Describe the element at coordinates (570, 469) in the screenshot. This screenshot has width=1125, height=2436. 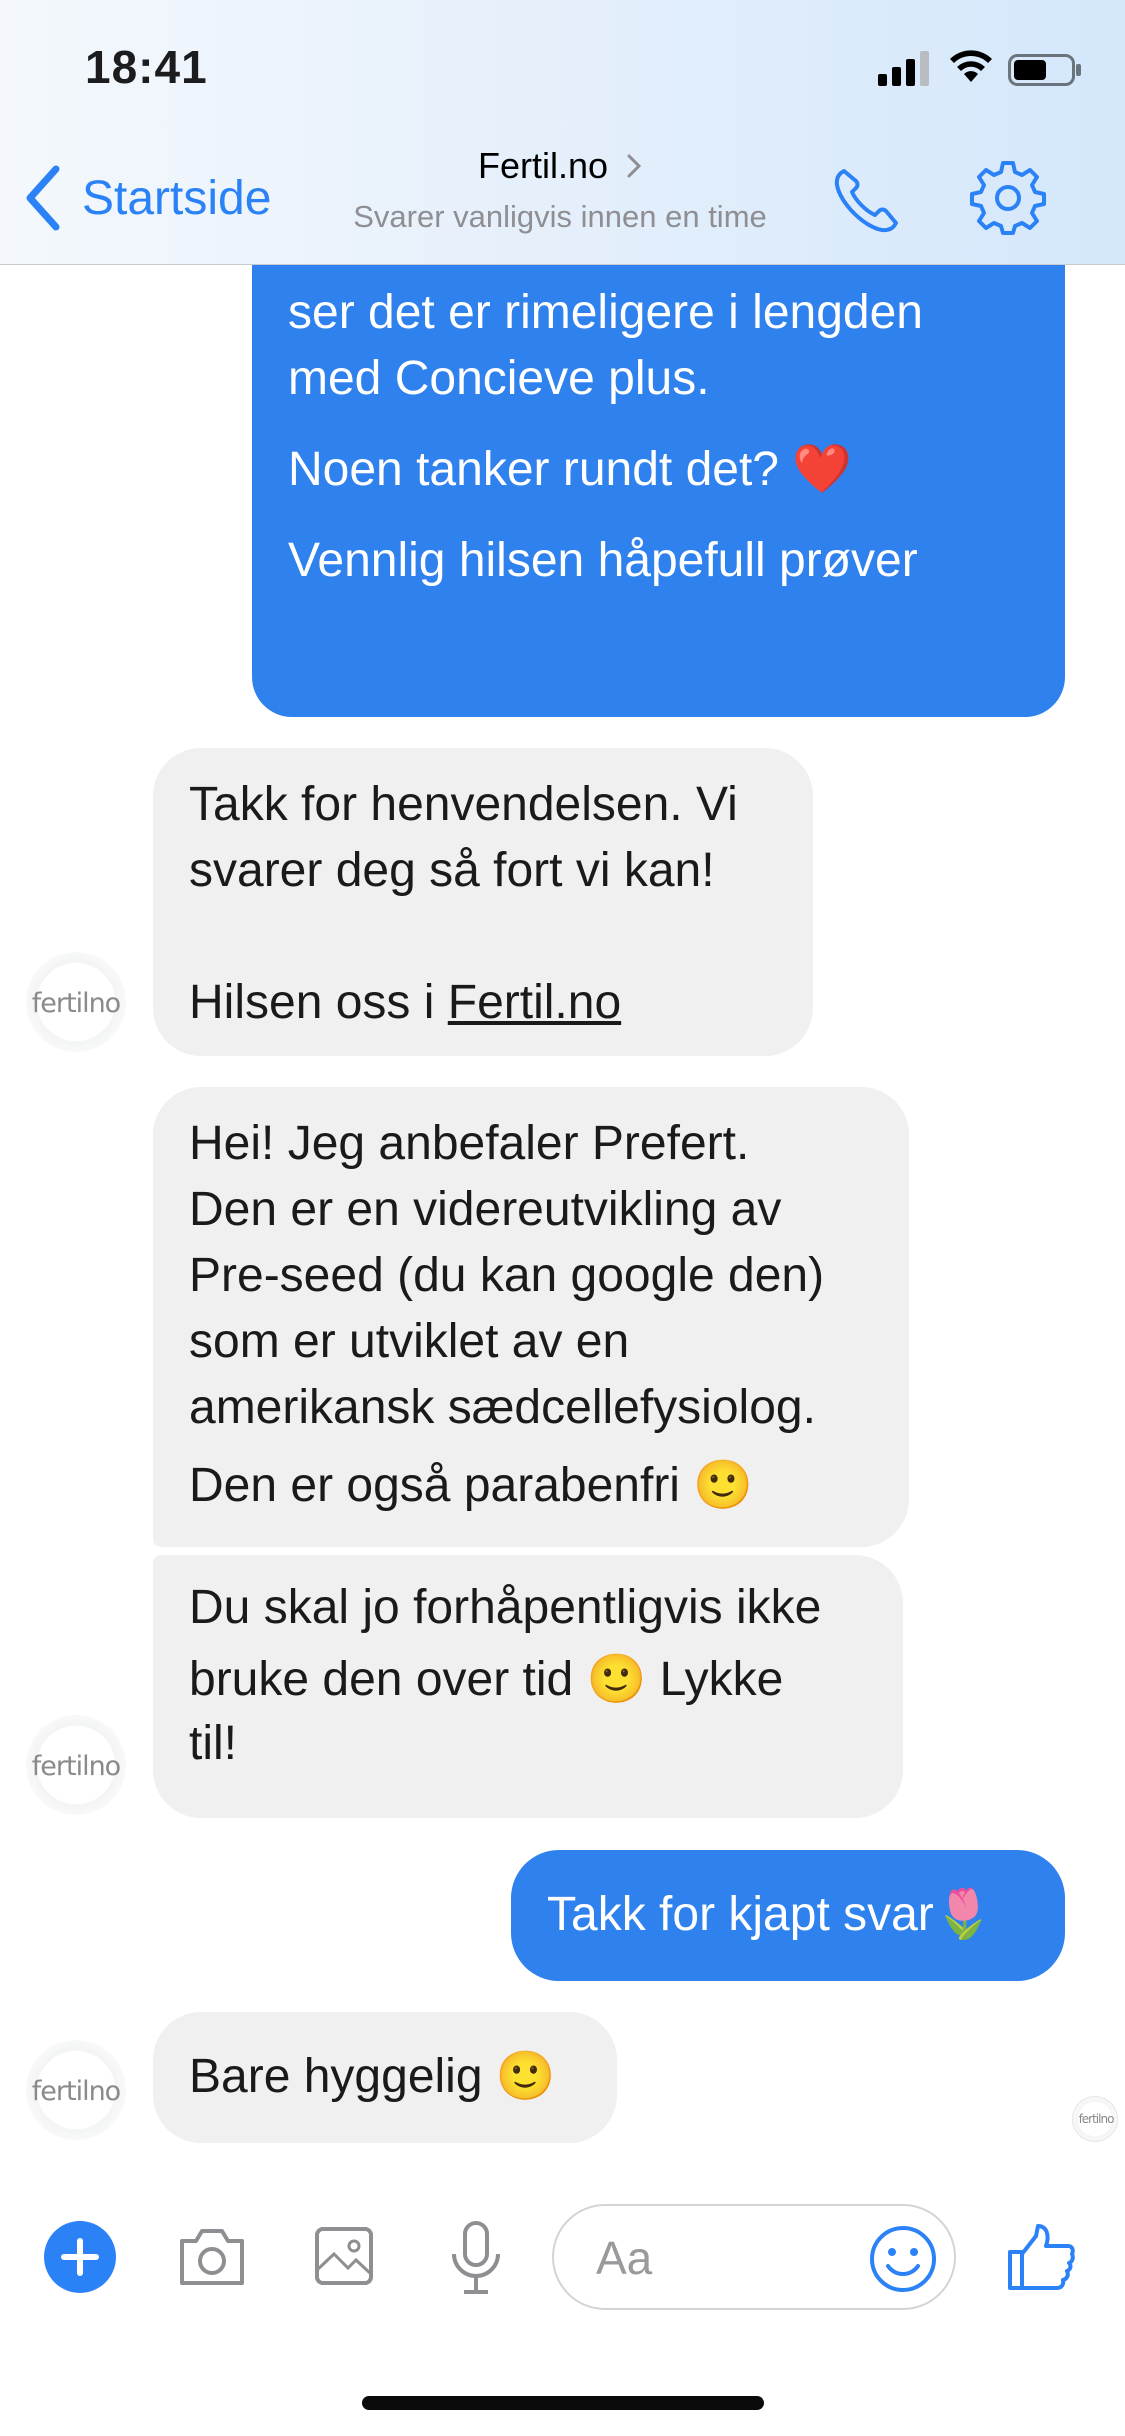
I see `message-line: Noen tanker rundt det? ❤️` at that location.